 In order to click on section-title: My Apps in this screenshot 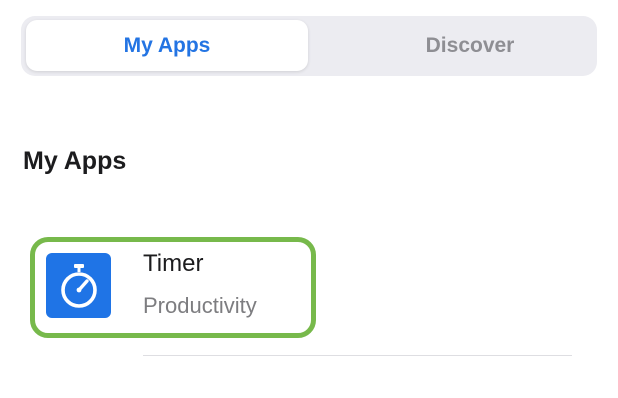, I will do `click(75, 161)`.